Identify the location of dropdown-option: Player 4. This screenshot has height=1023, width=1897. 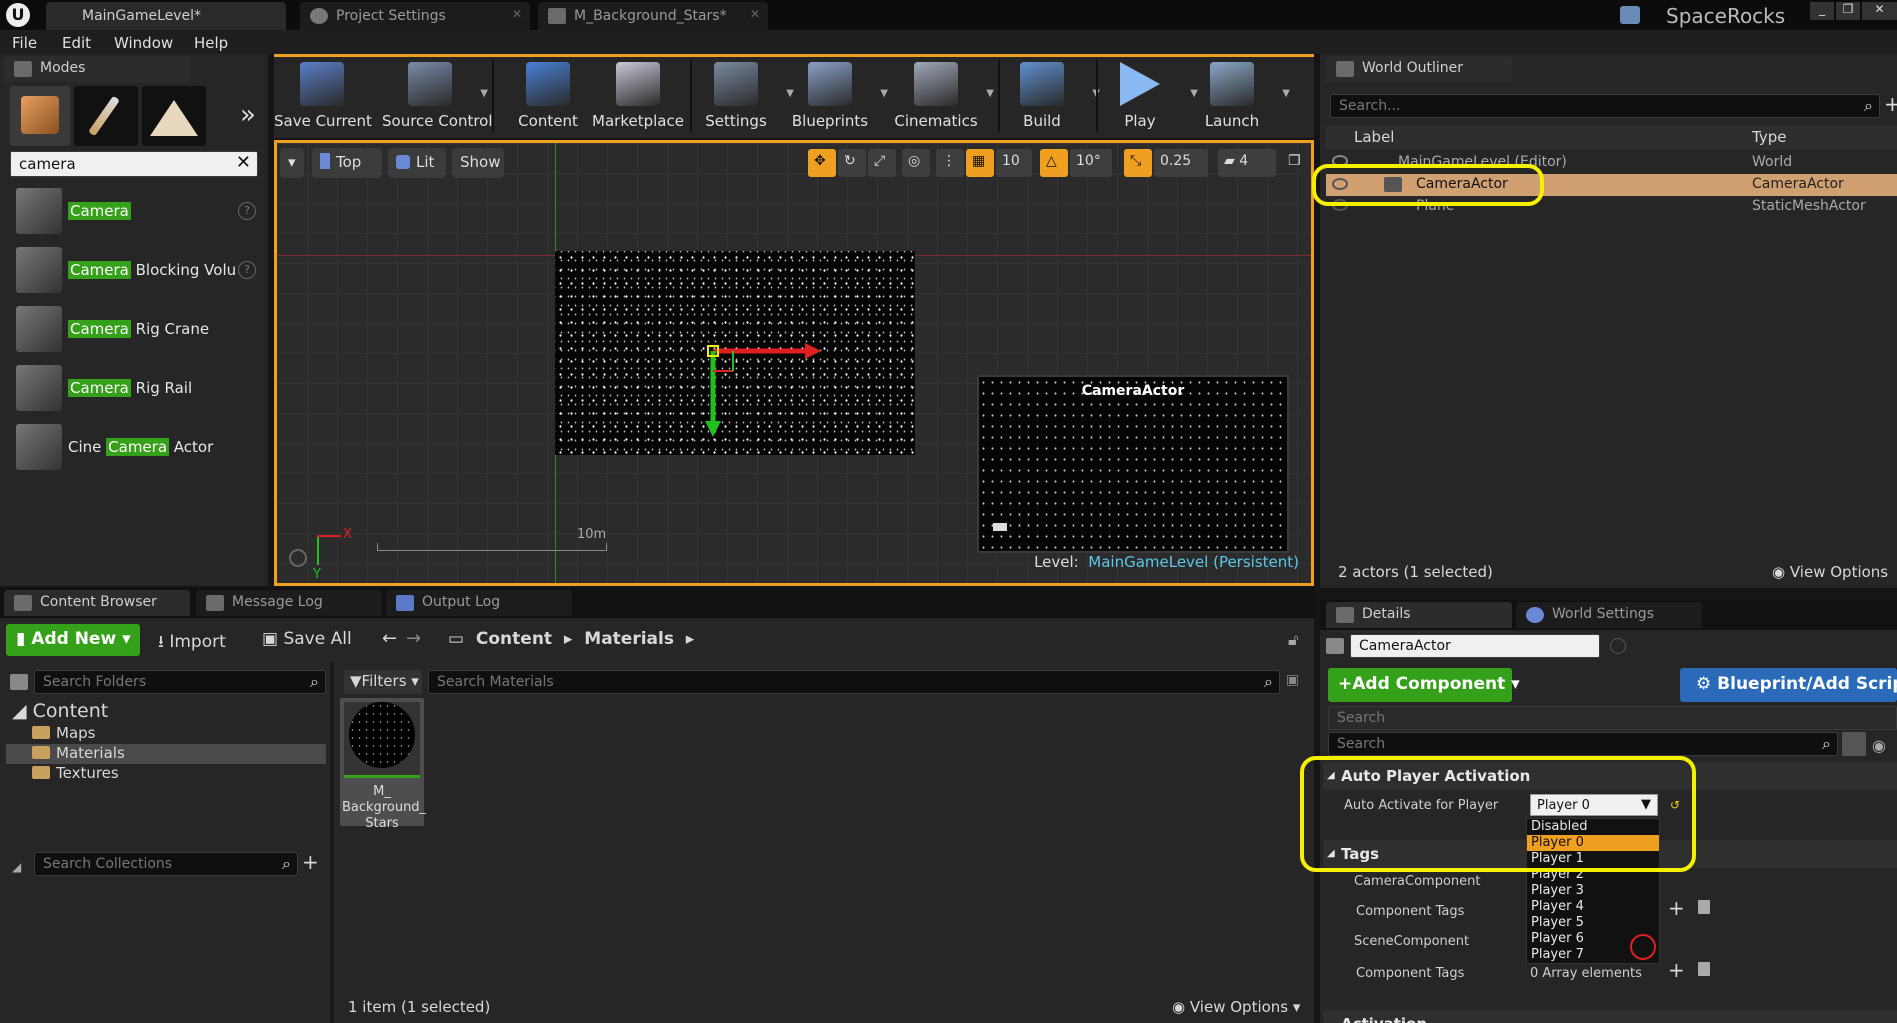
(1593, 907).